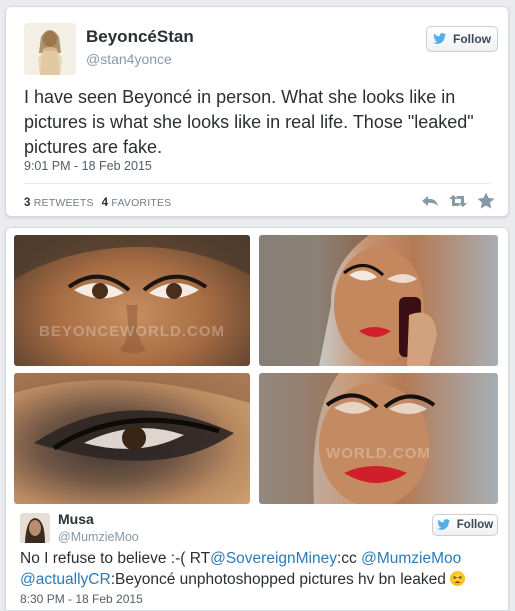 This screenshot has height=611, width=515. I want to click on tweet-actions, so click(458, 201).